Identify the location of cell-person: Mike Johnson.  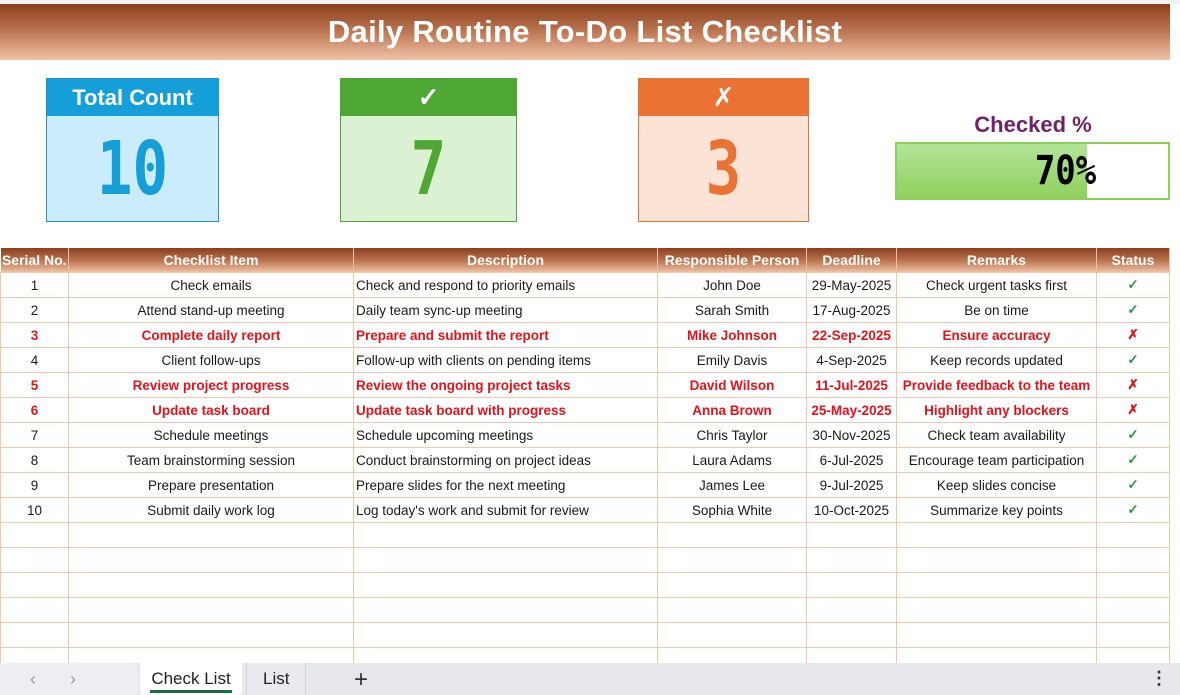
(732, 335).